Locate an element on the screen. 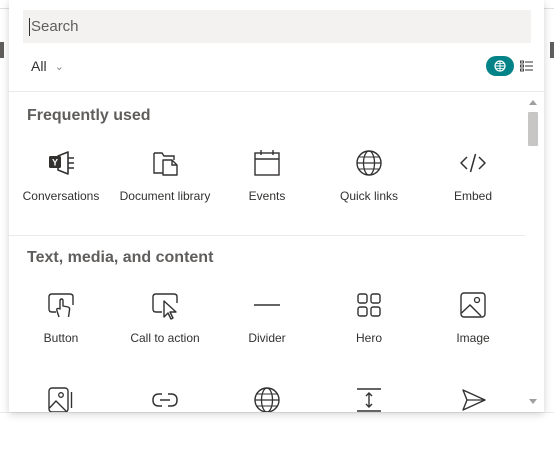 The width and height of the screenshot is (554, 457). webpart-button: Button is located at coordinates (61, 318).